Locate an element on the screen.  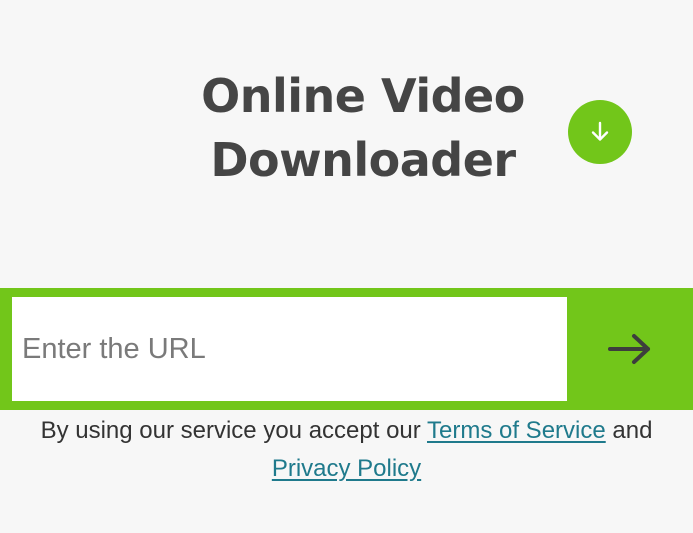
privacy-policy-link: Privacy Policy is located at coordinates (346, 468).